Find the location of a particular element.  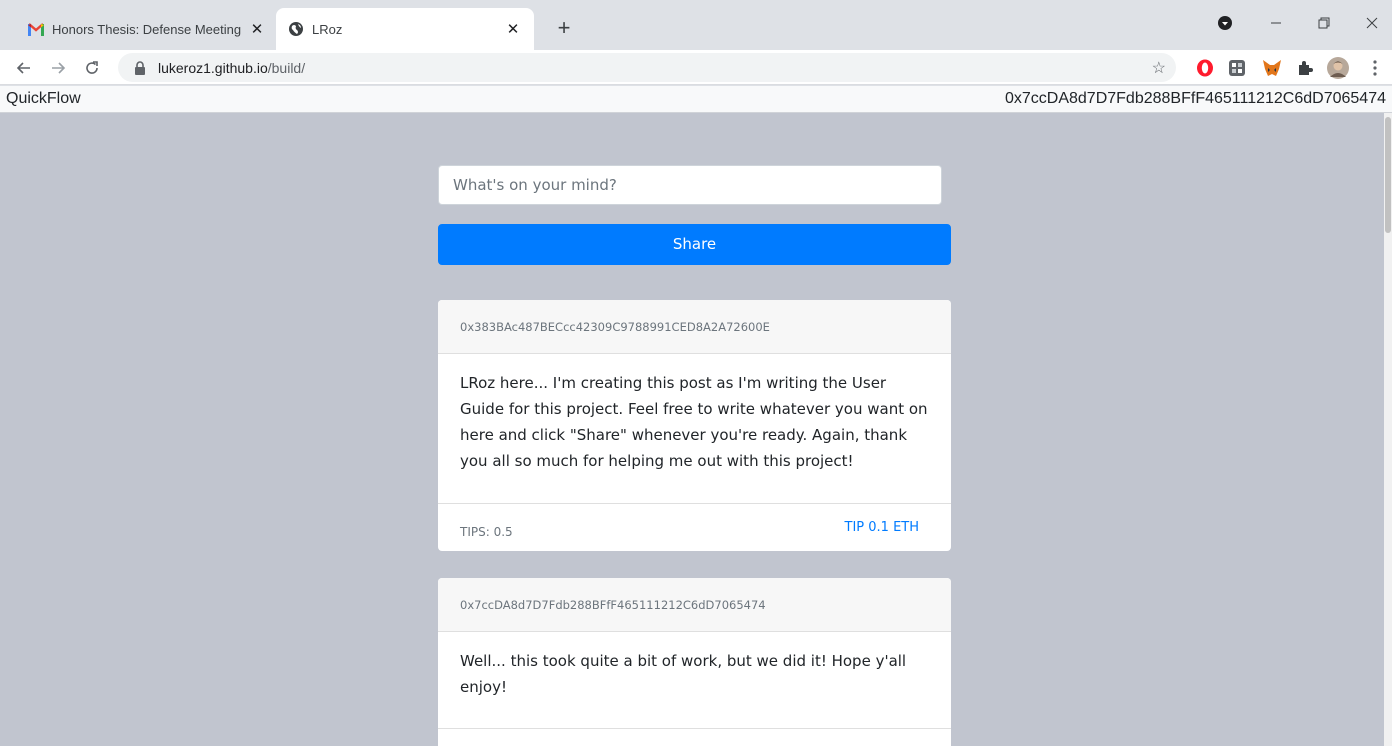

close-window-icon is located at coordinates (1372, 23).